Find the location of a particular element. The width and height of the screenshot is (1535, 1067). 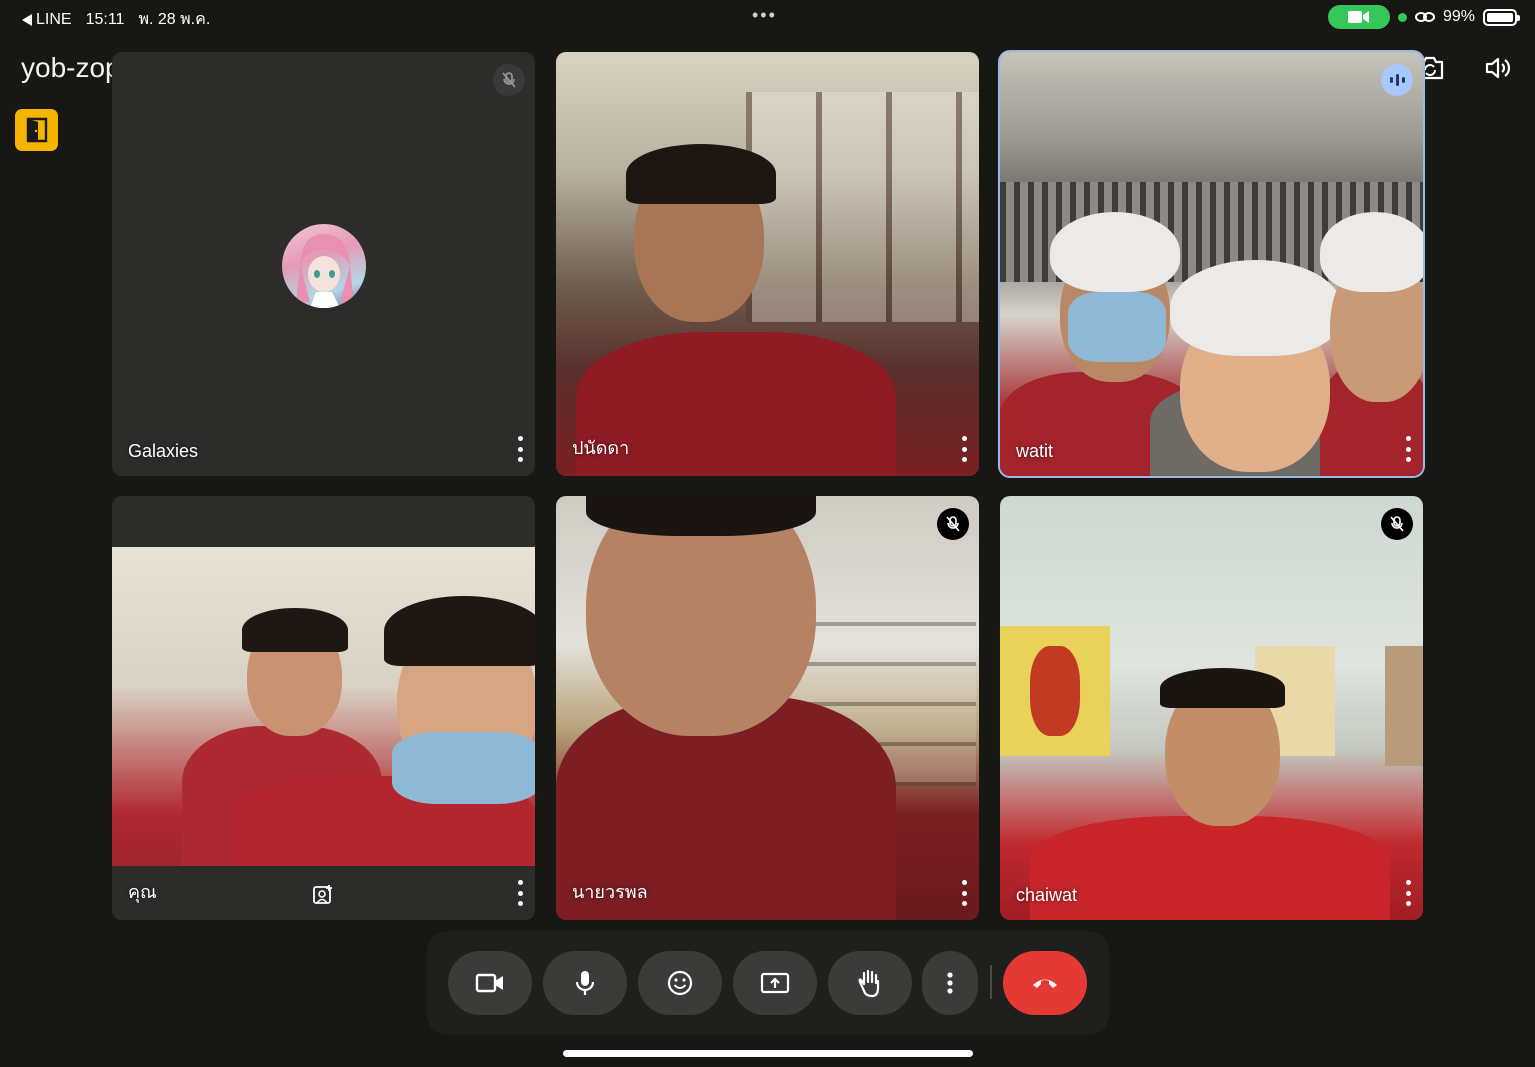

microphone-icon is located at coordinates (585, 983).